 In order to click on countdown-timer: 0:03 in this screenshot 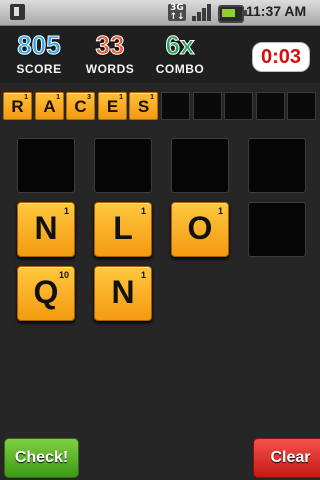, I will do `click(281, 57)`.